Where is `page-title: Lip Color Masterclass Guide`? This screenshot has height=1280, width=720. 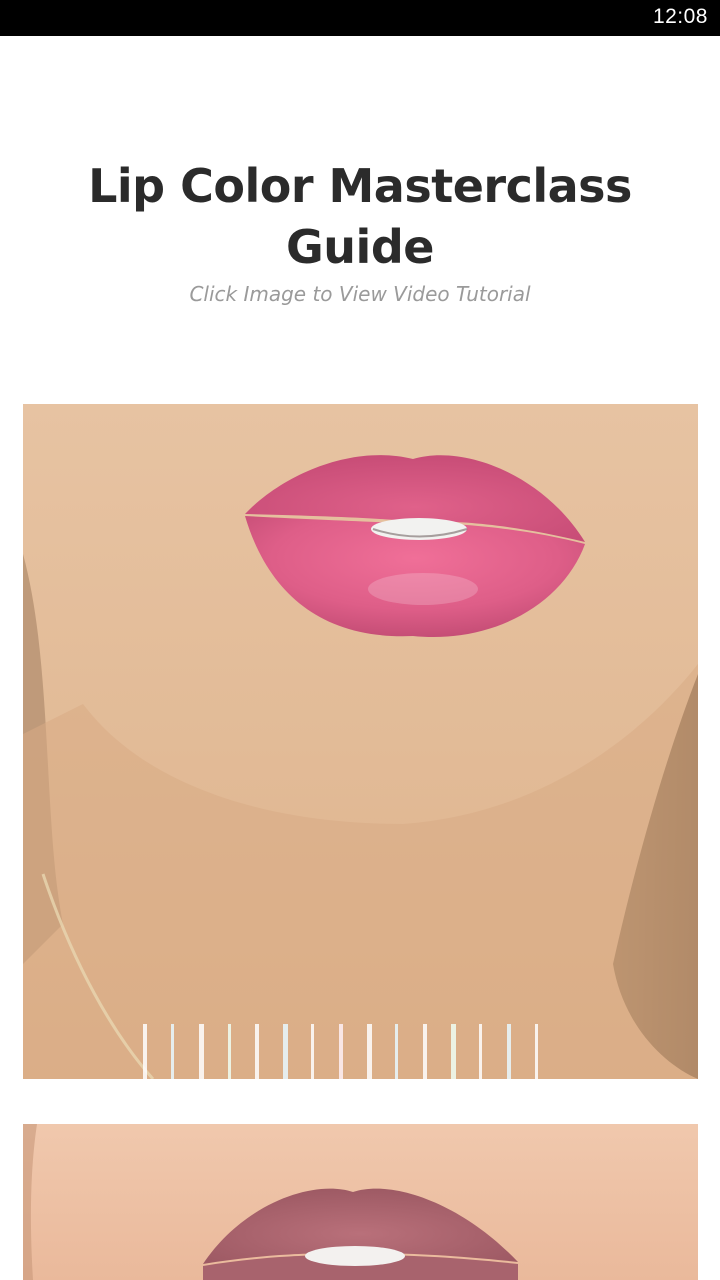 page-title: Lip Color Masterclass Guide is located at coordinates (360, 216).